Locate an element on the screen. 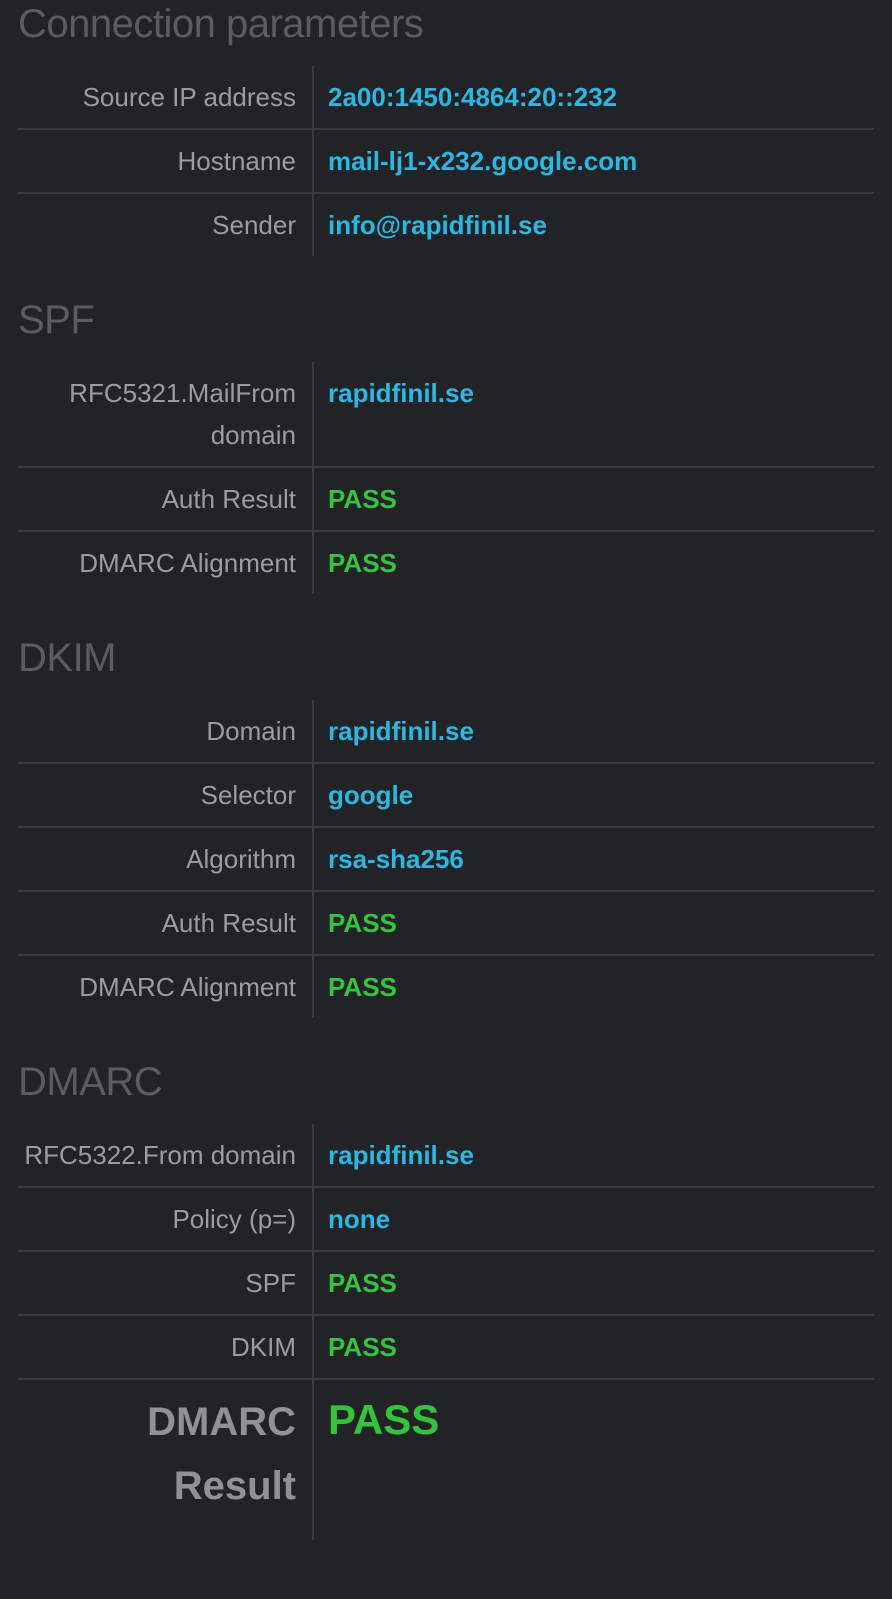 The width and height of the screenshot is (892, 1599). dkim-domain-label: Domain is located at coordinates (166, 731).